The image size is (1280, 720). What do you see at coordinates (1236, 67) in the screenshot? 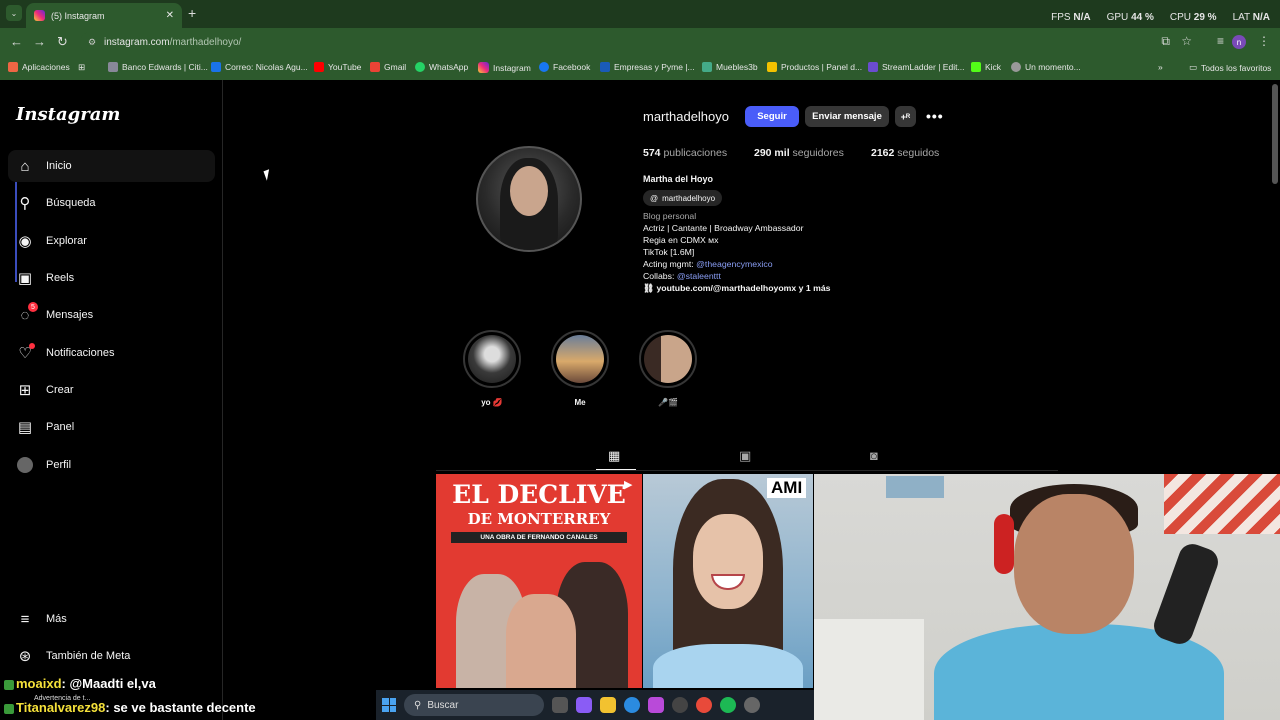
I see `bookmark-label: Todos los favoritos` at bounding box center [1236, 67].